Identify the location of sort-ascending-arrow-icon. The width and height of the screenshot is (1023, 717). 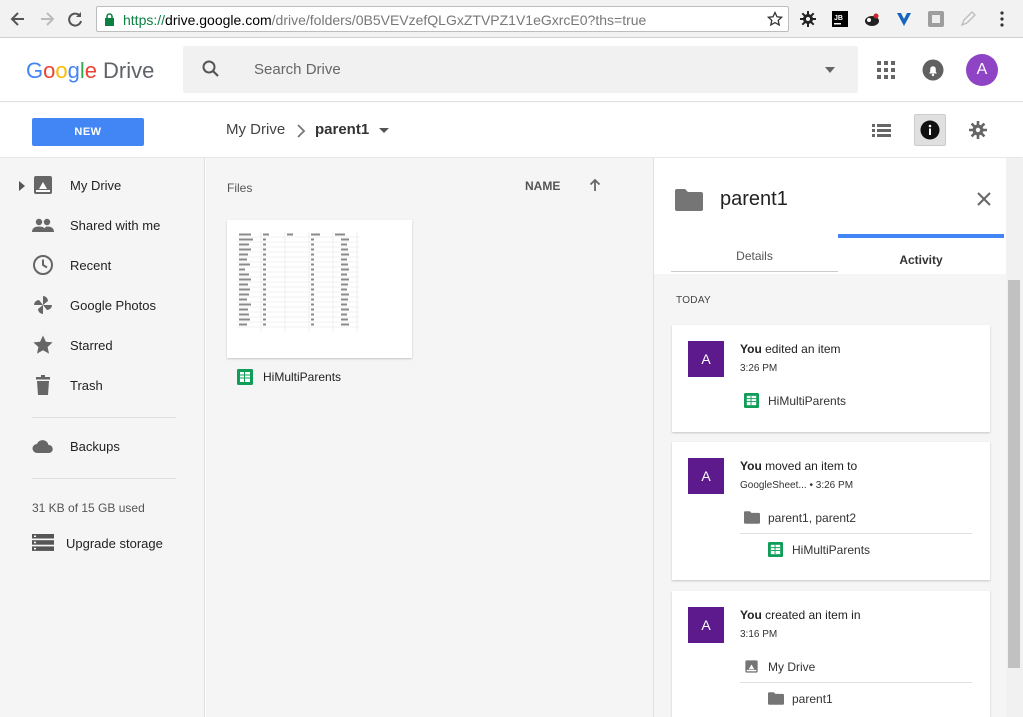
(595, 185).